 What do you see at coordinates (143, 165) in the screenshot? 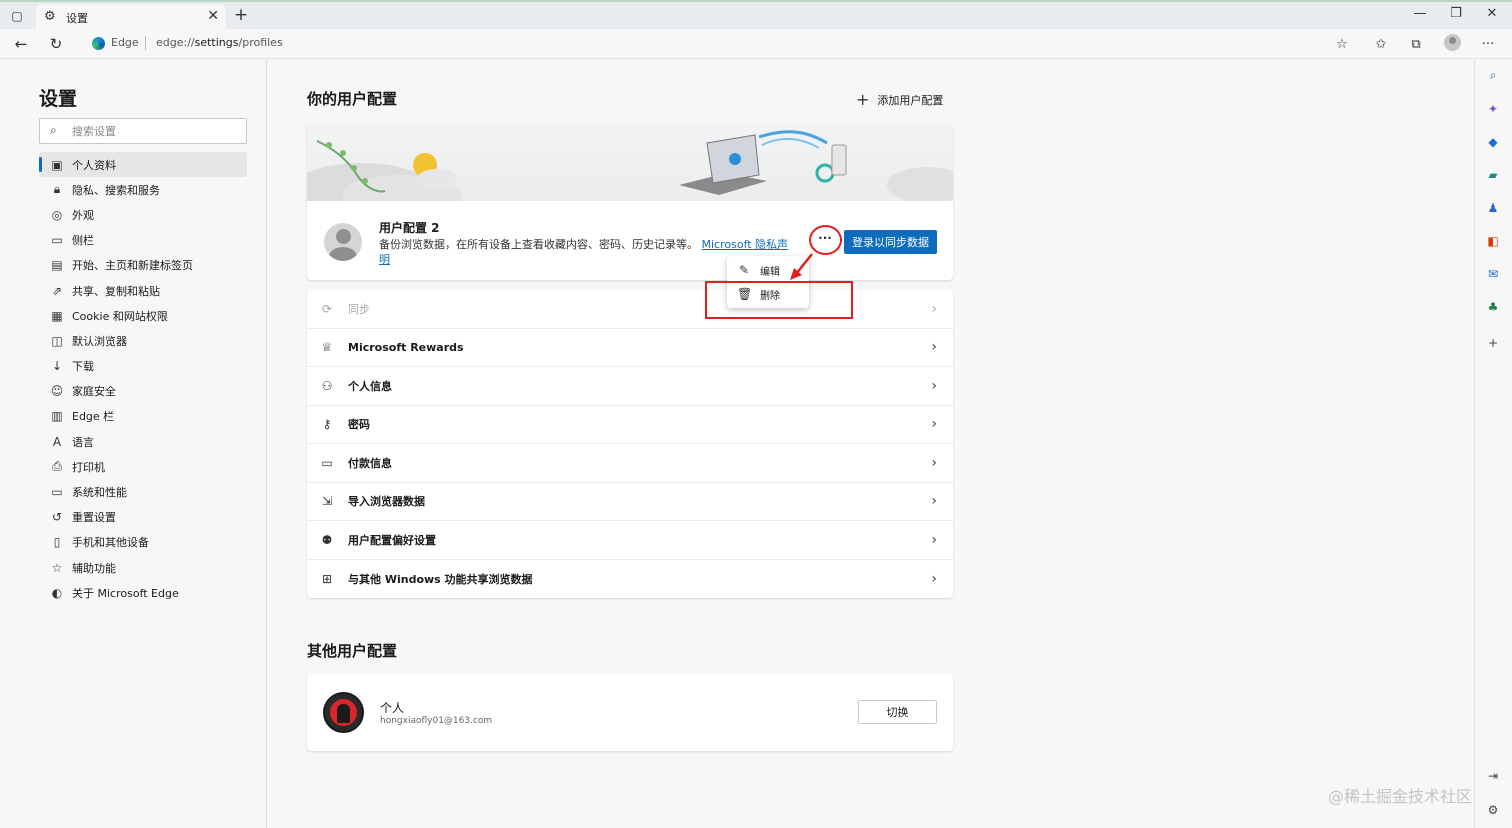
I see `sidebar-item-profiles: ▣ 个人资料` at bounding box center [143, 165].